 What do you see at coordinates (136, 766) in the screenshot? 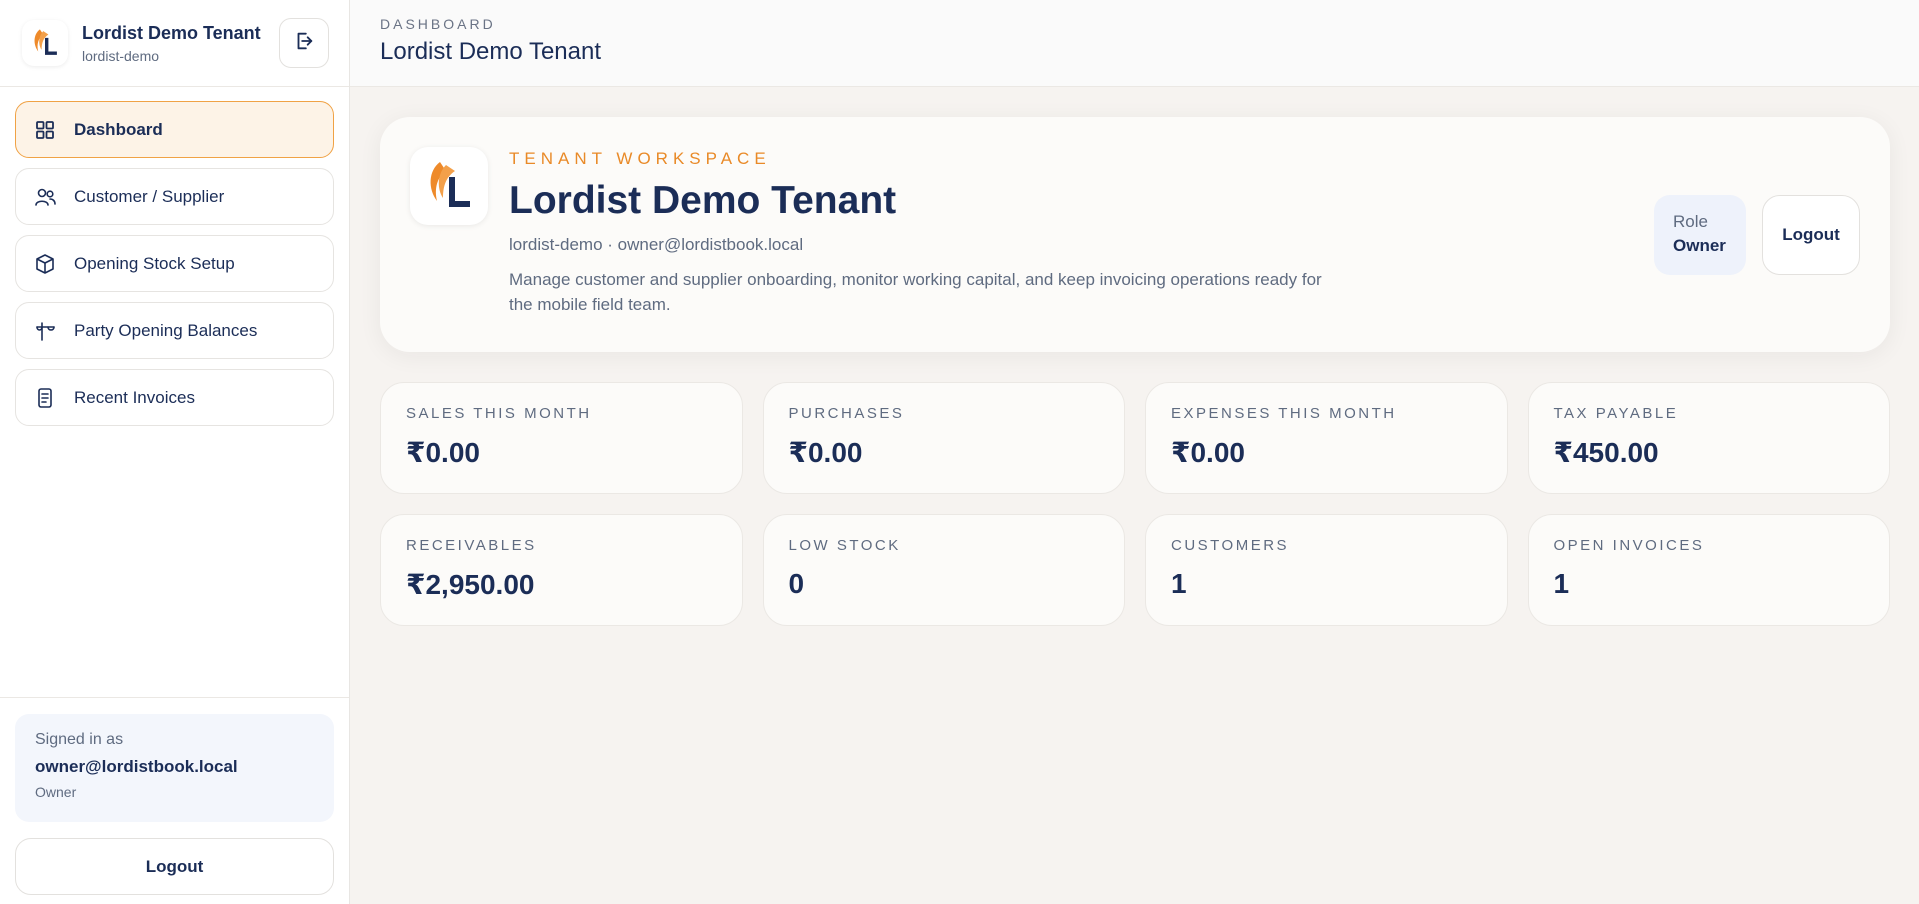
I see `signed-in-email: owner@lordistbook.local` at bounding box center [136, 766].